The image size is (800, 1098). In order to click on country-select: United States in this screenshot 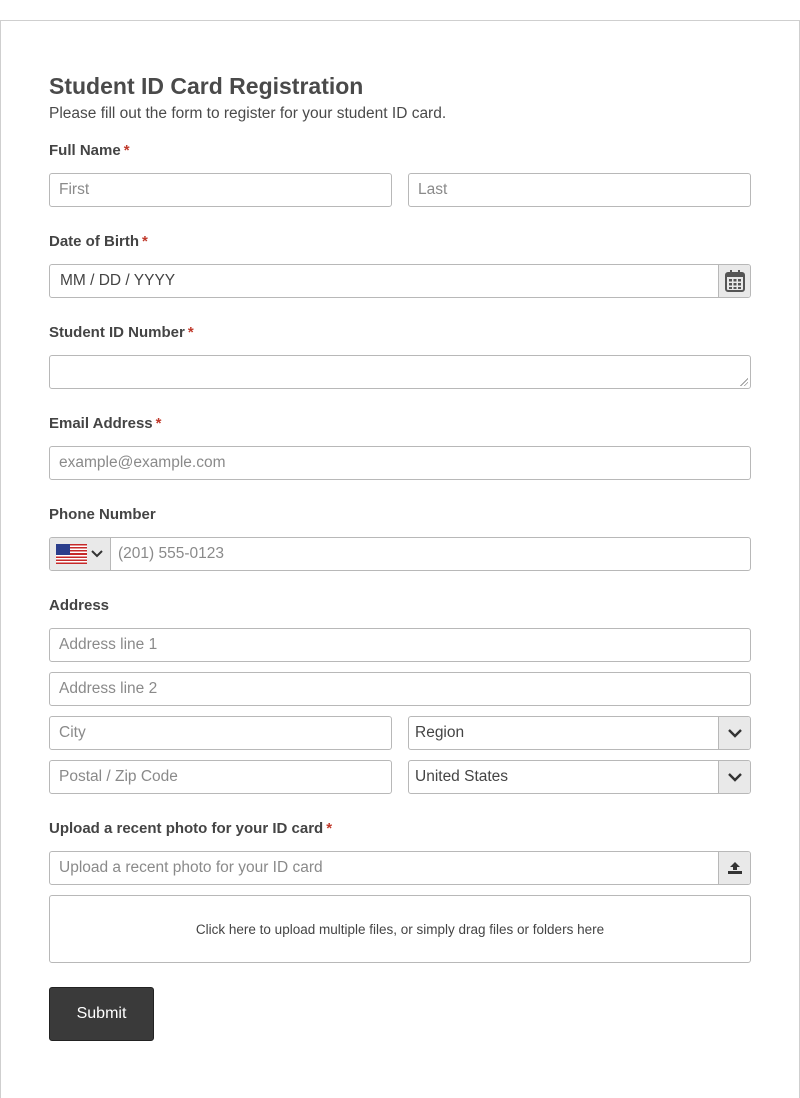, I will do `click(579, 777)`.